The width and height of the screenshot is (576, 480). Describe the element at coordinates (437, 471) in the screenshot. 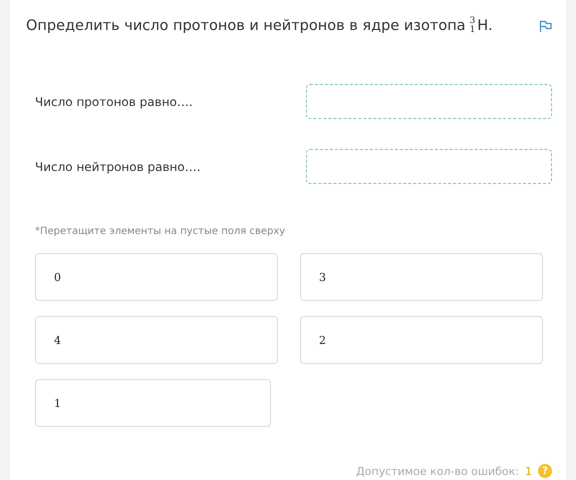

I see `error-allowance-text: Допустимое кол-во ошибок:` at that location.